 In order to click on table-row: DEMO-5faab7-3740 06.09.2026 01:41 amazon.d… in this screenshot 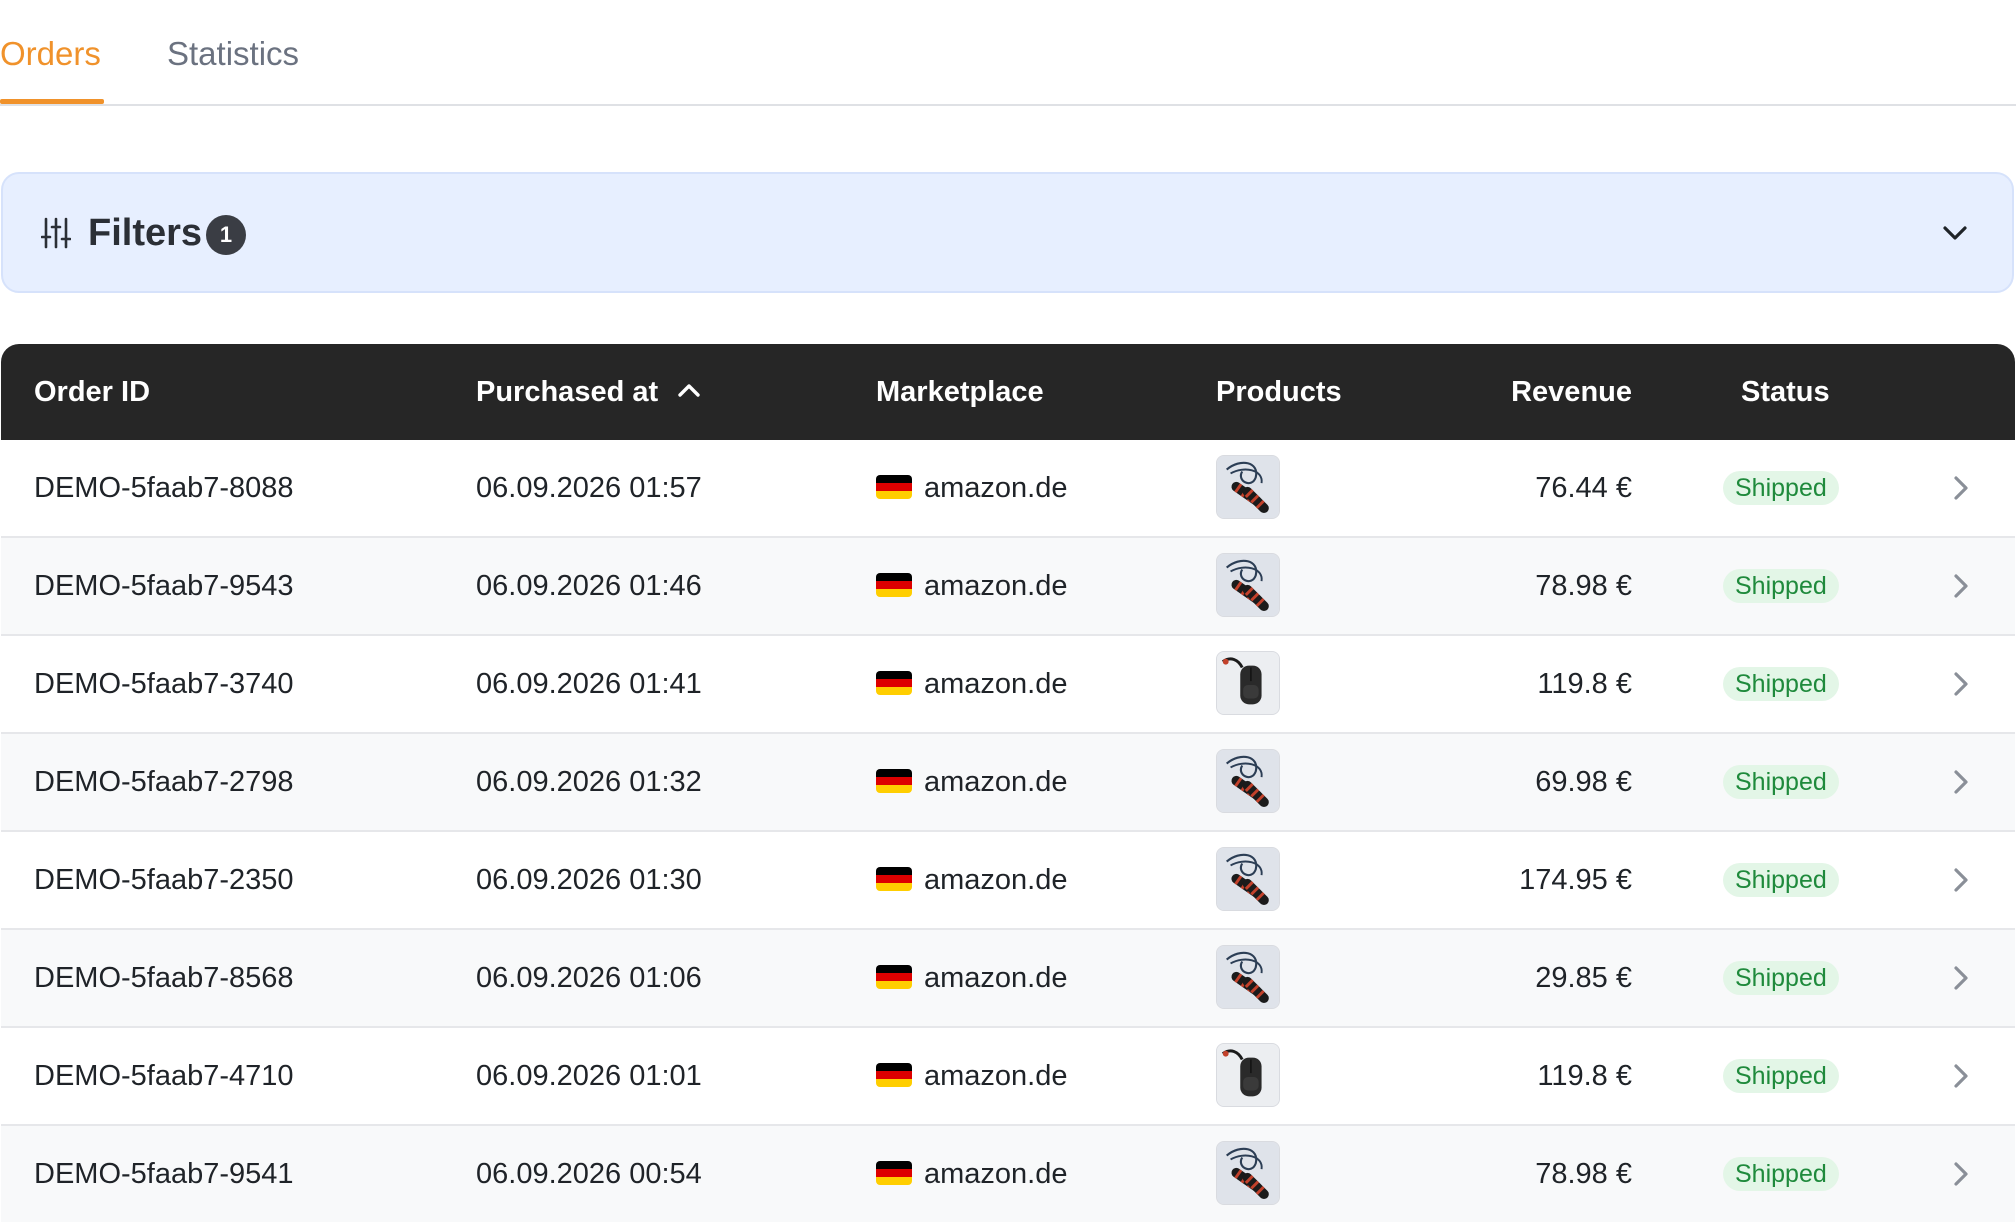, I will do `click(1008, 685)`.